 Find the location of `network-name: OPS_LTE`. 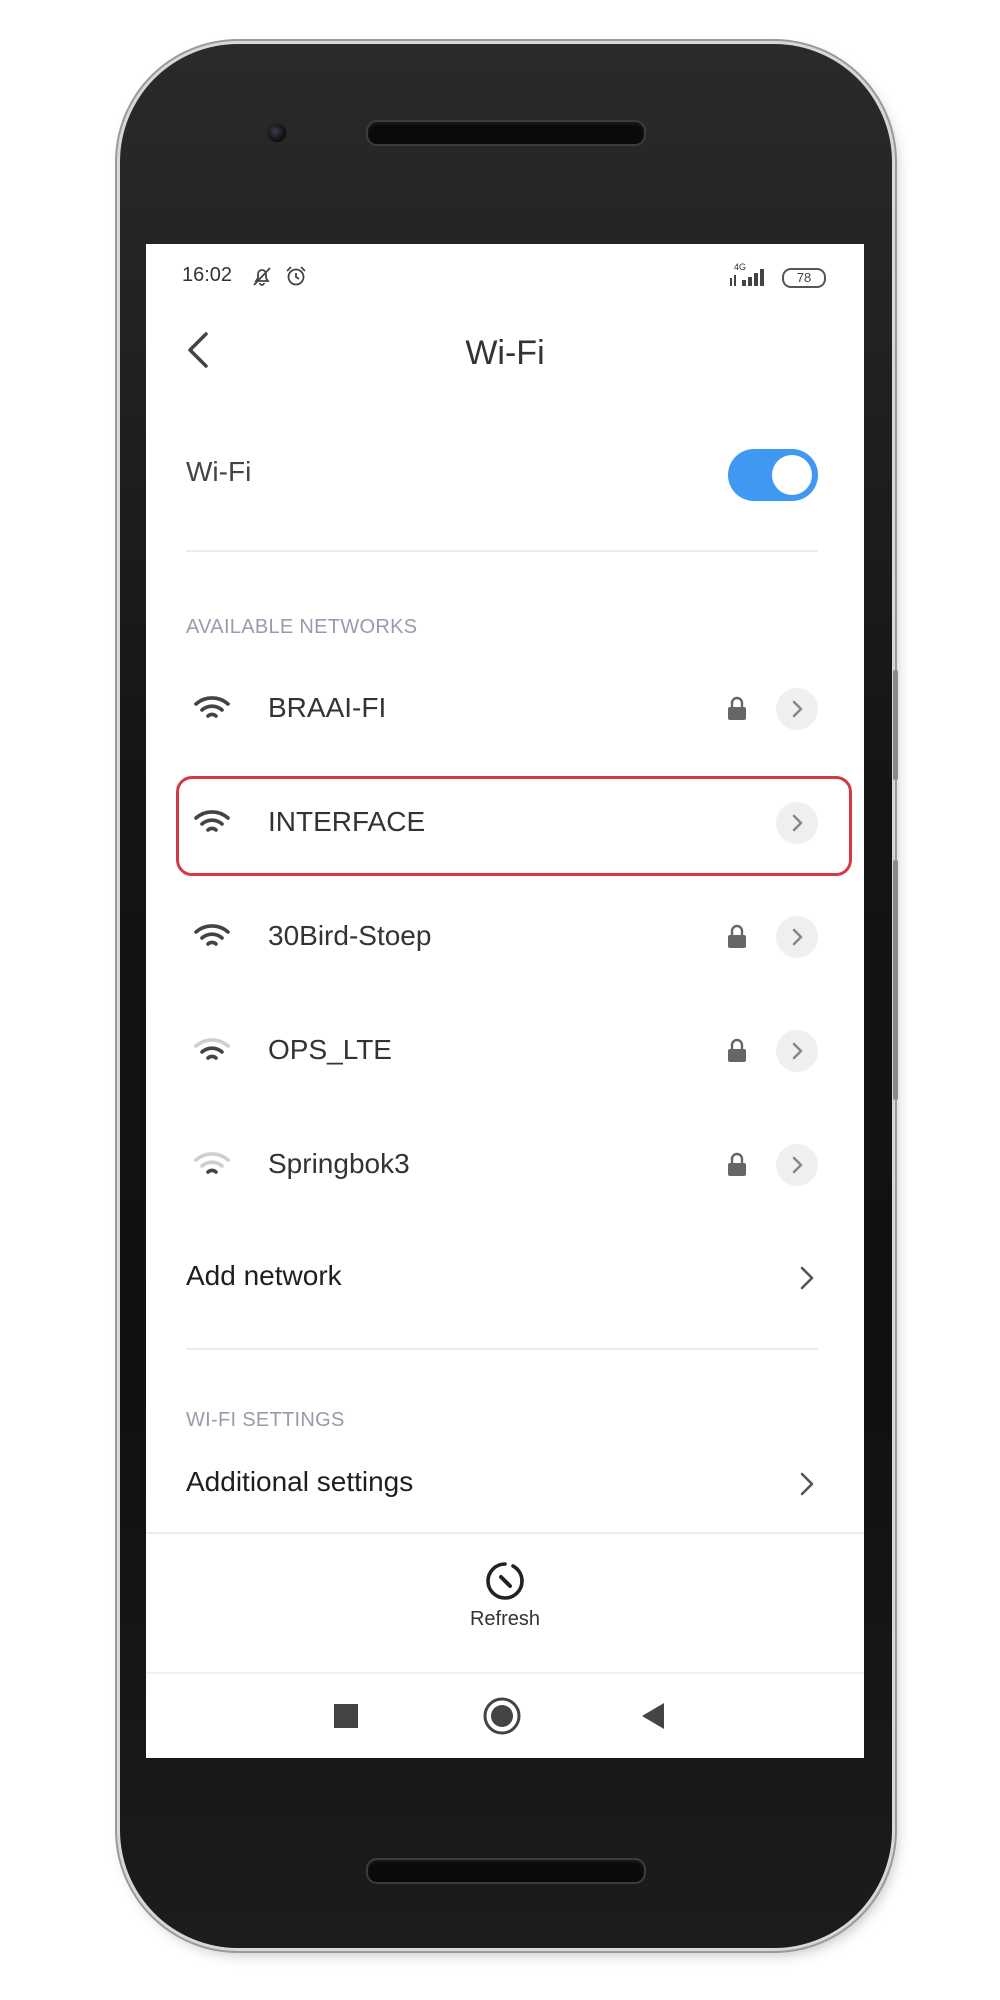

network-name: OPS_LTE is located at coordinates (330, 1049).